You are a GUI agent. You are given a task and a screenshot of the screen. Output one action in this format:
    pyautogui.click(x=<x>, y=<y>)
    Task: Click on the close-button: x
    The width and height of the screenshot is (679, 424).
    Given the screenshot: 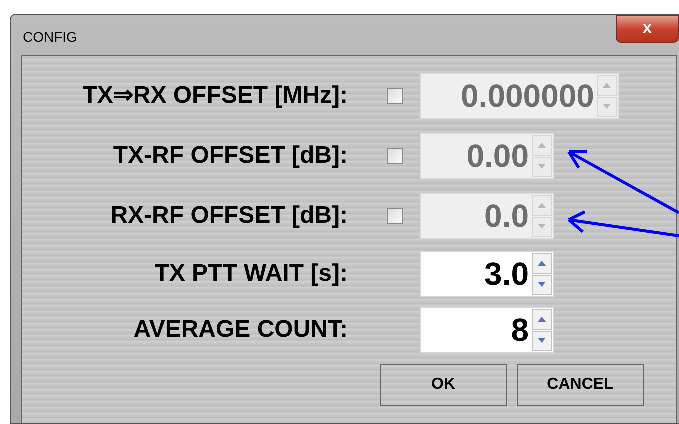 What is the action you would take?
    pyautogui.click(x=647, y=29)
    